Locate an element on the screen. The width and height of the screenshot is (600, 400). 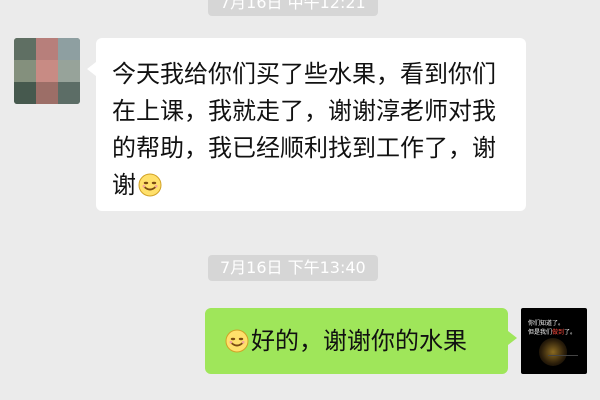
outgoing-message-text: 好的，谢谢你的水果 is located at coordinates (359, 341).